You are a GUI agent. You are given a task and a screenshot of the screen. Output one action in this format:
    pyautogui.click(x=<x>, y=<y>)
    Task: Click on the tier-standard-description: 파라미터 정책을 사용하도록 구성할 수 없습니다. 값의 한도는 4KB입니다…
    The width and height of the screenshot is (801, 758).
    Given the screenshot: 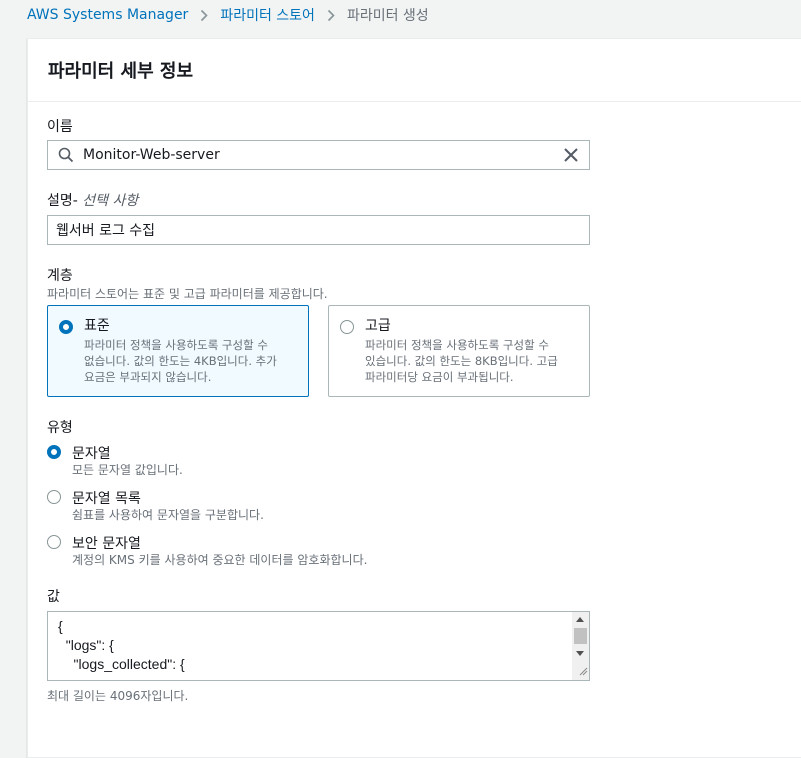 What is the action you would take?
    pyautogui.click(x=191, y=361)
    